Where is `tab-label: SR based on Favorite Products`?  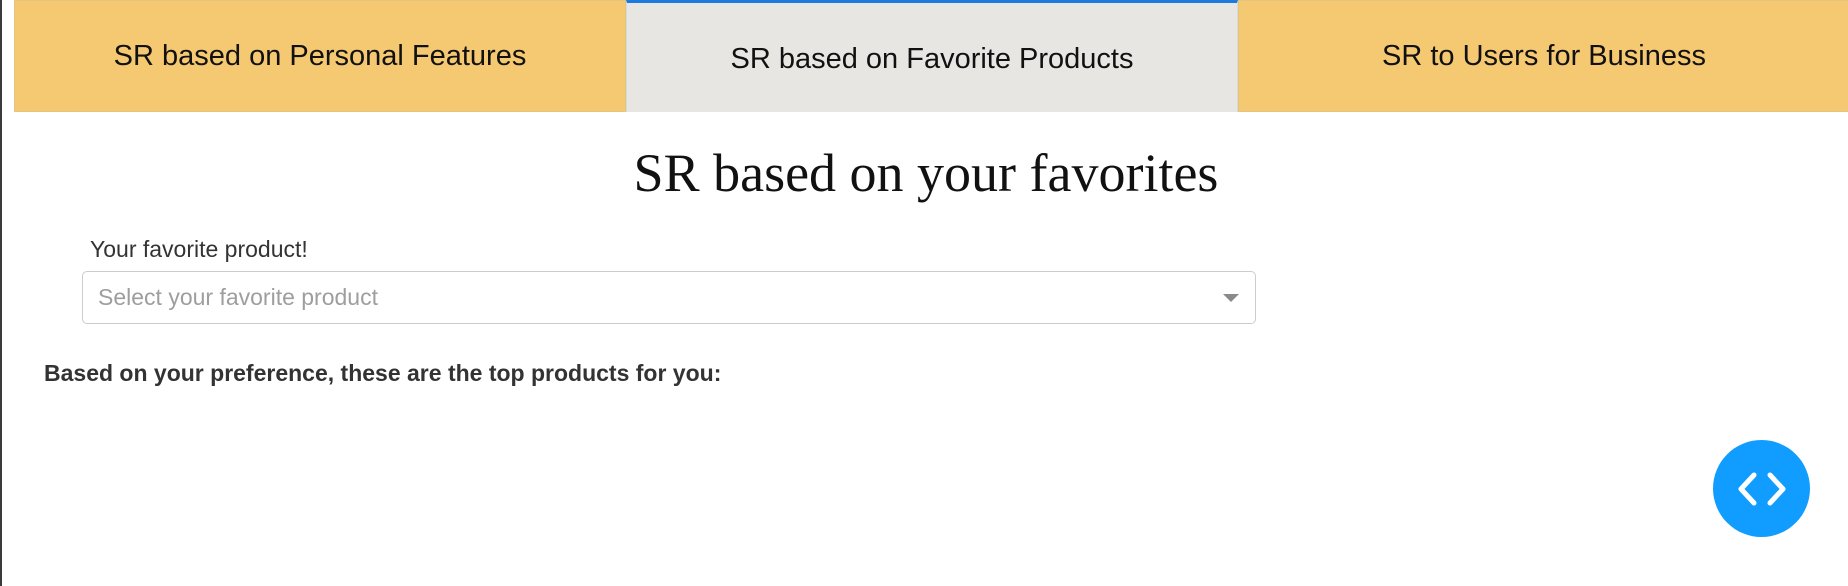
tab-label: SR based on Favorite Products is located at coordinates (932, 59).